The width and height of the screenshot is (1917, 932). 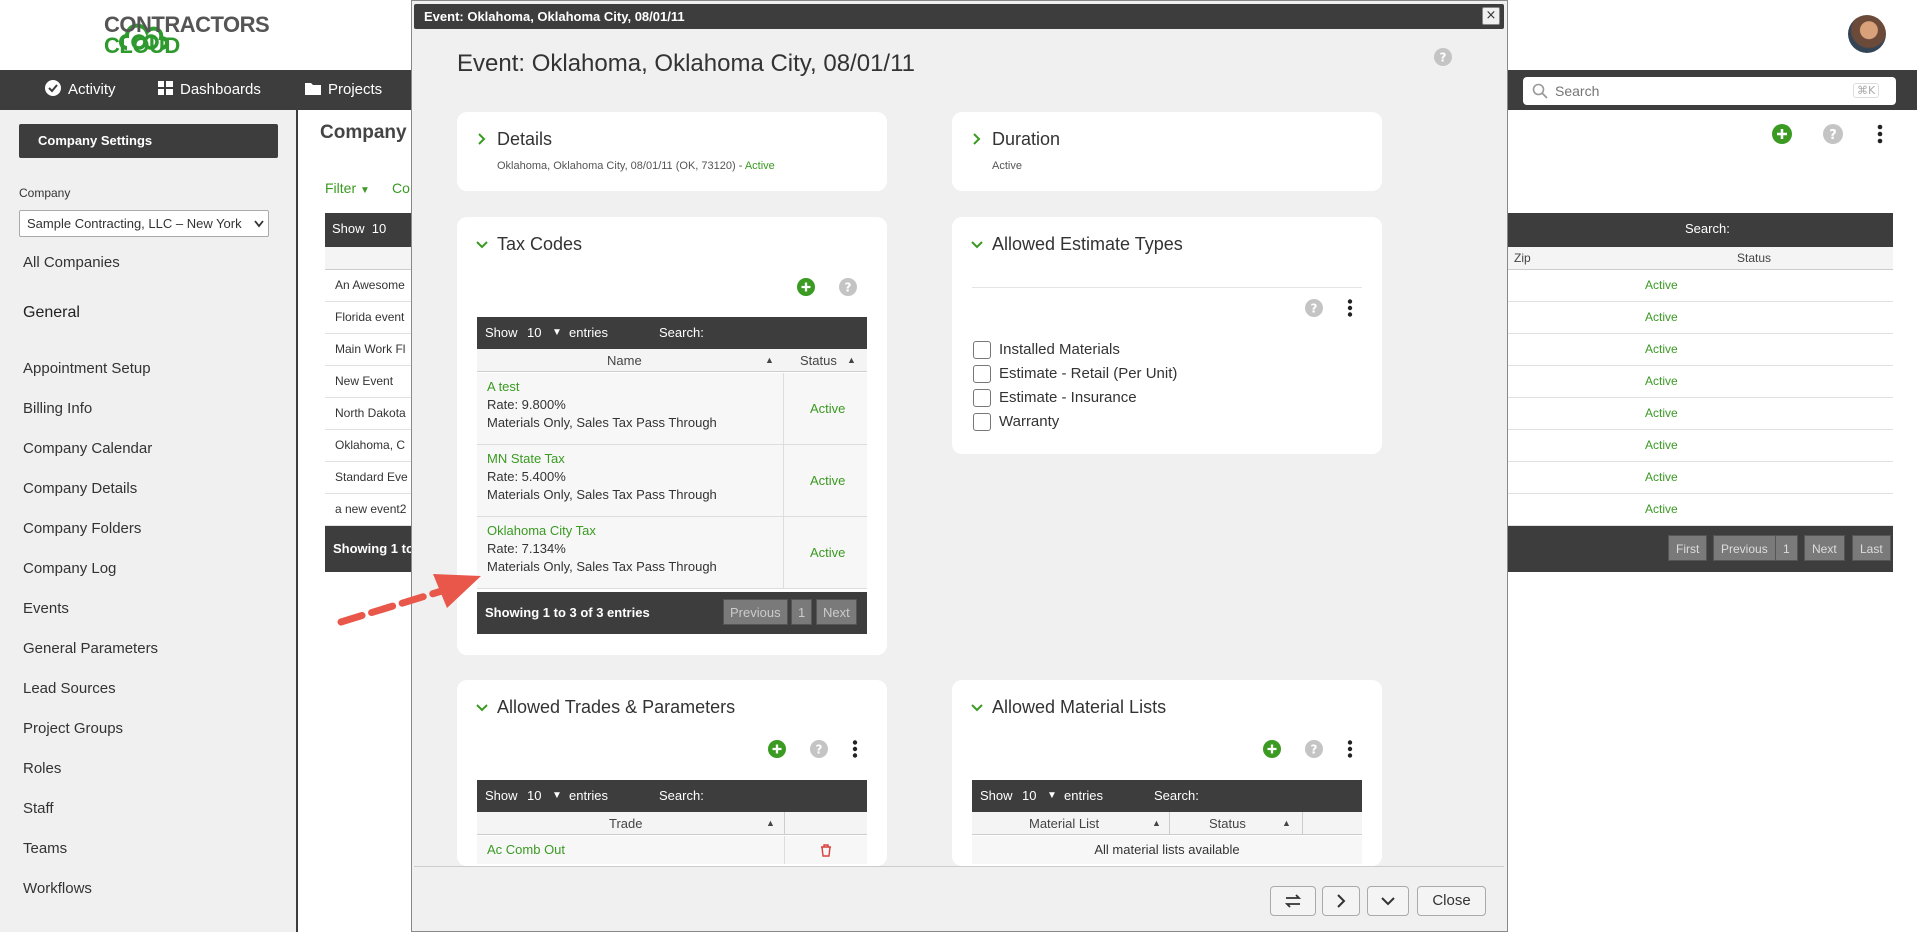 What do you see at coordinates (370, 285) in the screenshot?
I see `row-name: An Awesome` at bounding box center [370, 285].